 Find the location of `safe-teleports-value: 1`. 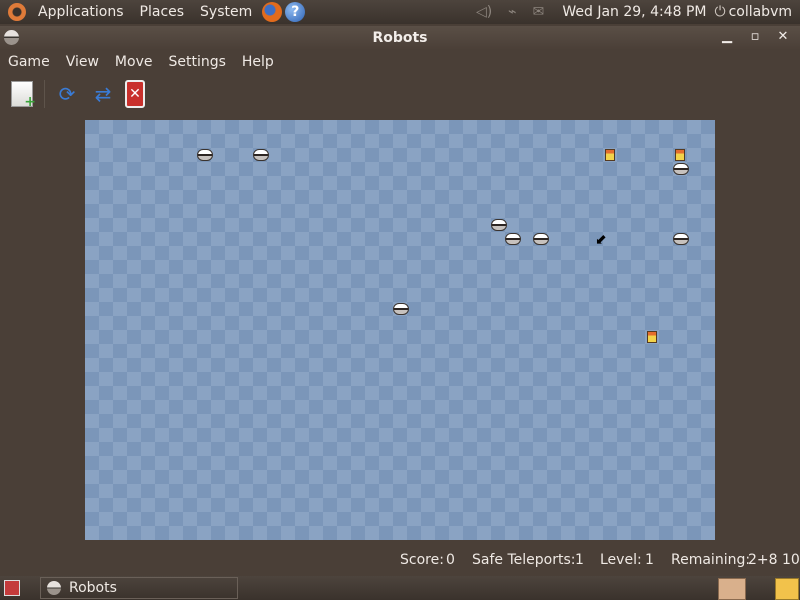

safe-teleports-value: 1 is located at coordinates (579, 560).